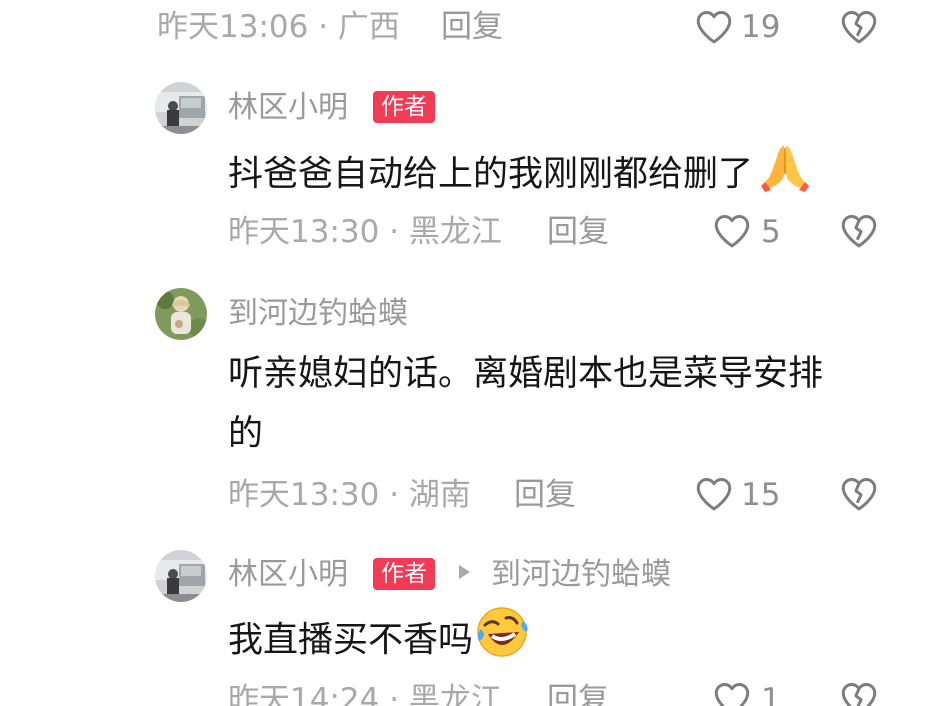  What do you see at coordinates (771, 694) in the screenshot?
I see `like-count: 1` at bounding box center [771, 694].